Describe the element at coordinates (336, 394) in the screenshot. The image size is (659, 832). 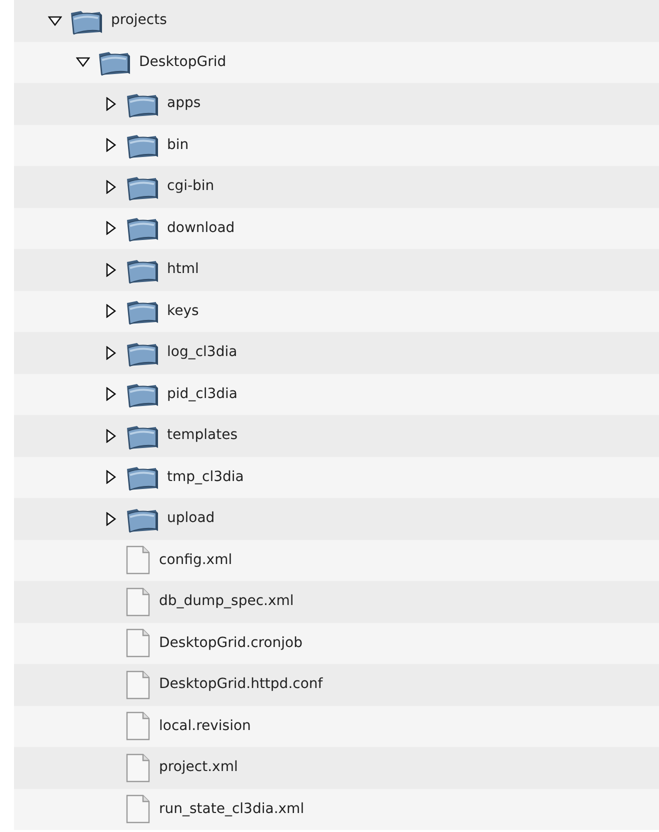
I see `tree-row: pid_cl3dia` at that location.